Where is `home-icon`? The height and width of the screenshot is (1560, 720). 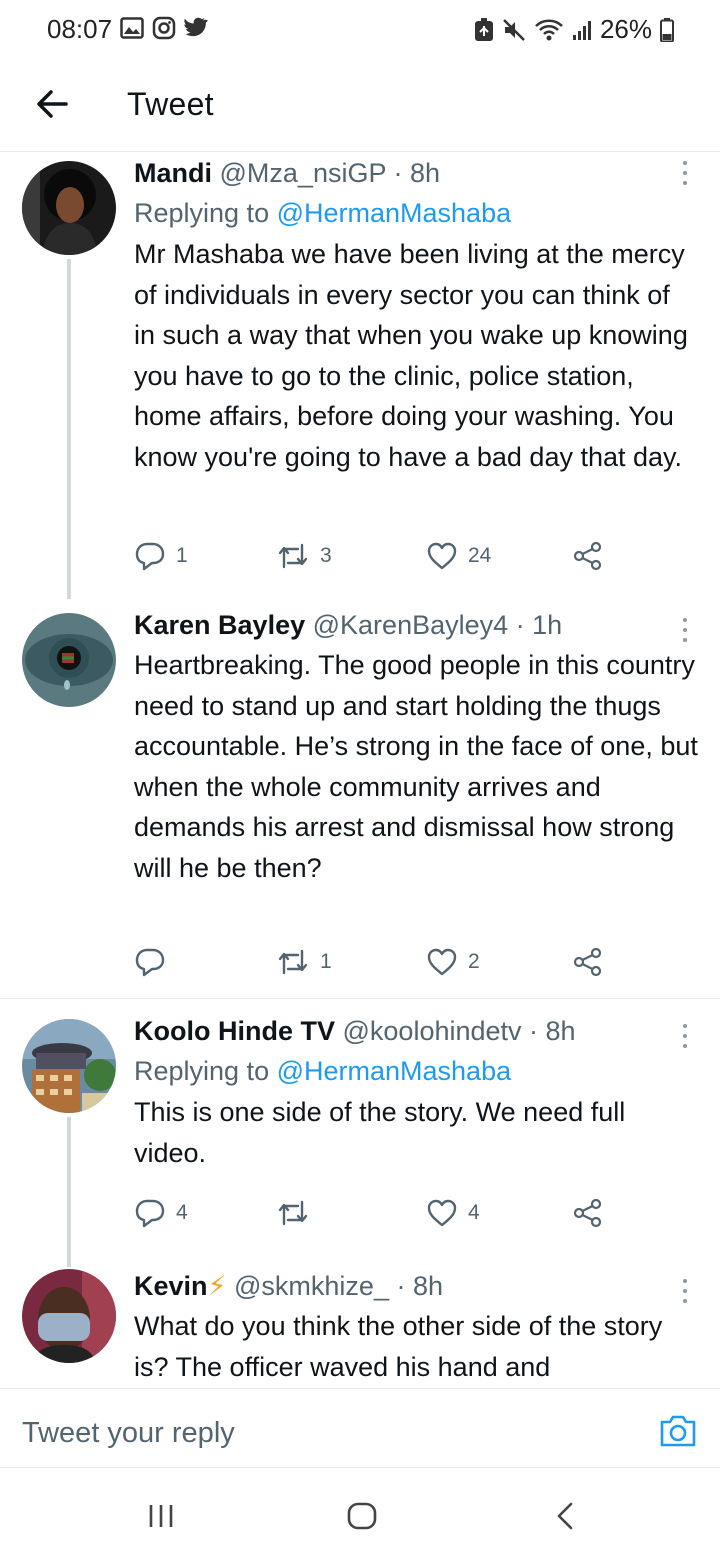 home-icon is located at coordinates (362, 1516).